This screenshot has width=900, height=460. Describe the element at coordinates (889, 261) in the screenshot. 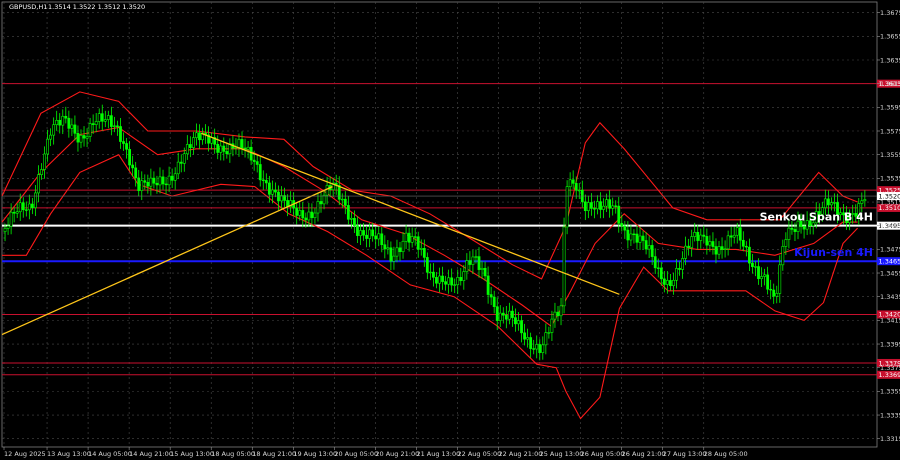

I see `ichimoku-price-label: 1.3465` at that location.